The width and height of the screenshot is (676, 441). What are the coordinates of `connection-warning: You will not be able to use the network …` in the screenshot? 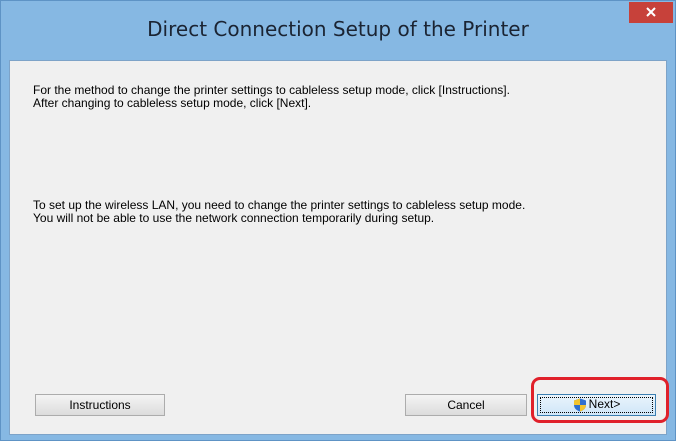 It's located at (234, 218).